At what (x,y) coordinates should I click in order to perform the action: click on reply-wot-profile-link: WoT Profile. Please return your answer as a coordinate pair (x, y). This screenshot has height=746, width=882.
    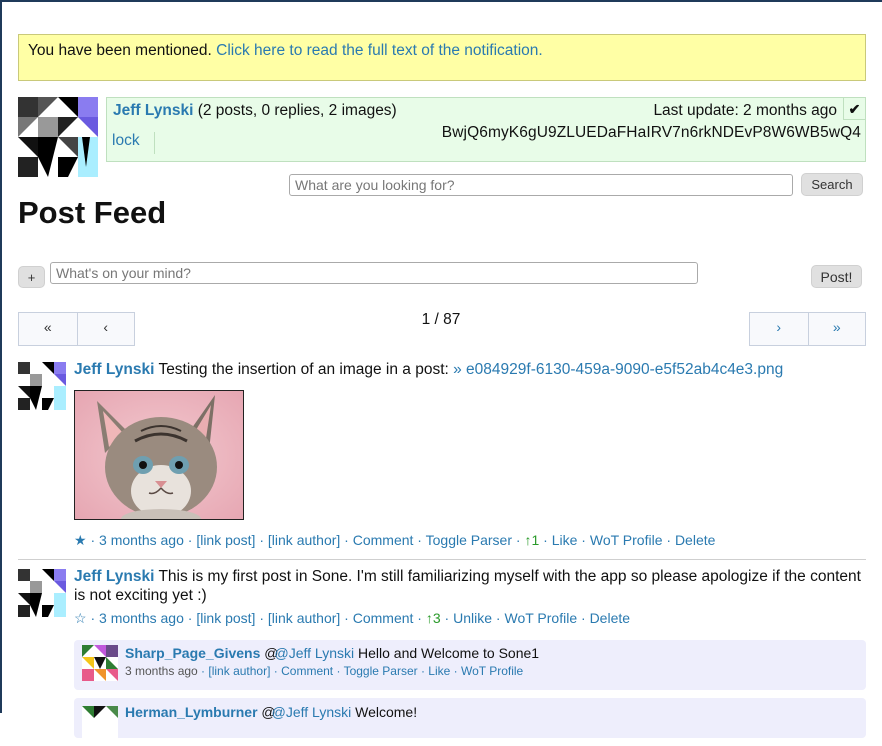
    Looking at the image, I should click on (492, 671).